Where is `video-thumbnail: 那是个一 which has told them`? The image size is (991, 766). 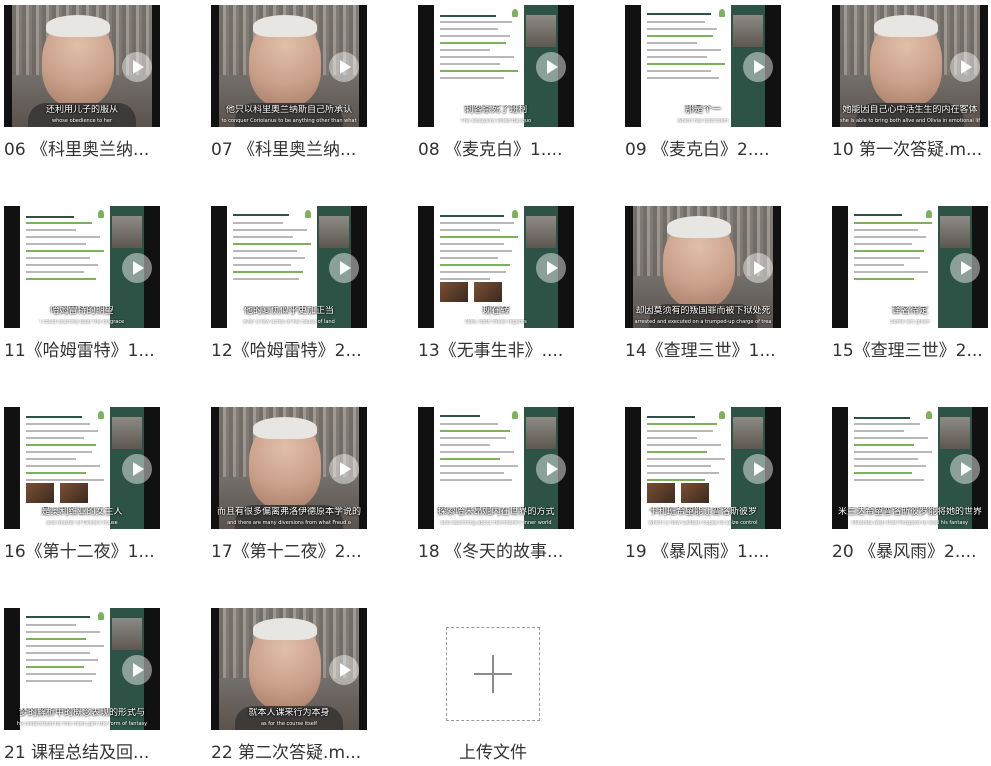 video-thumbnail: 那是个一 which has told them is located at coordinates (703, 66).